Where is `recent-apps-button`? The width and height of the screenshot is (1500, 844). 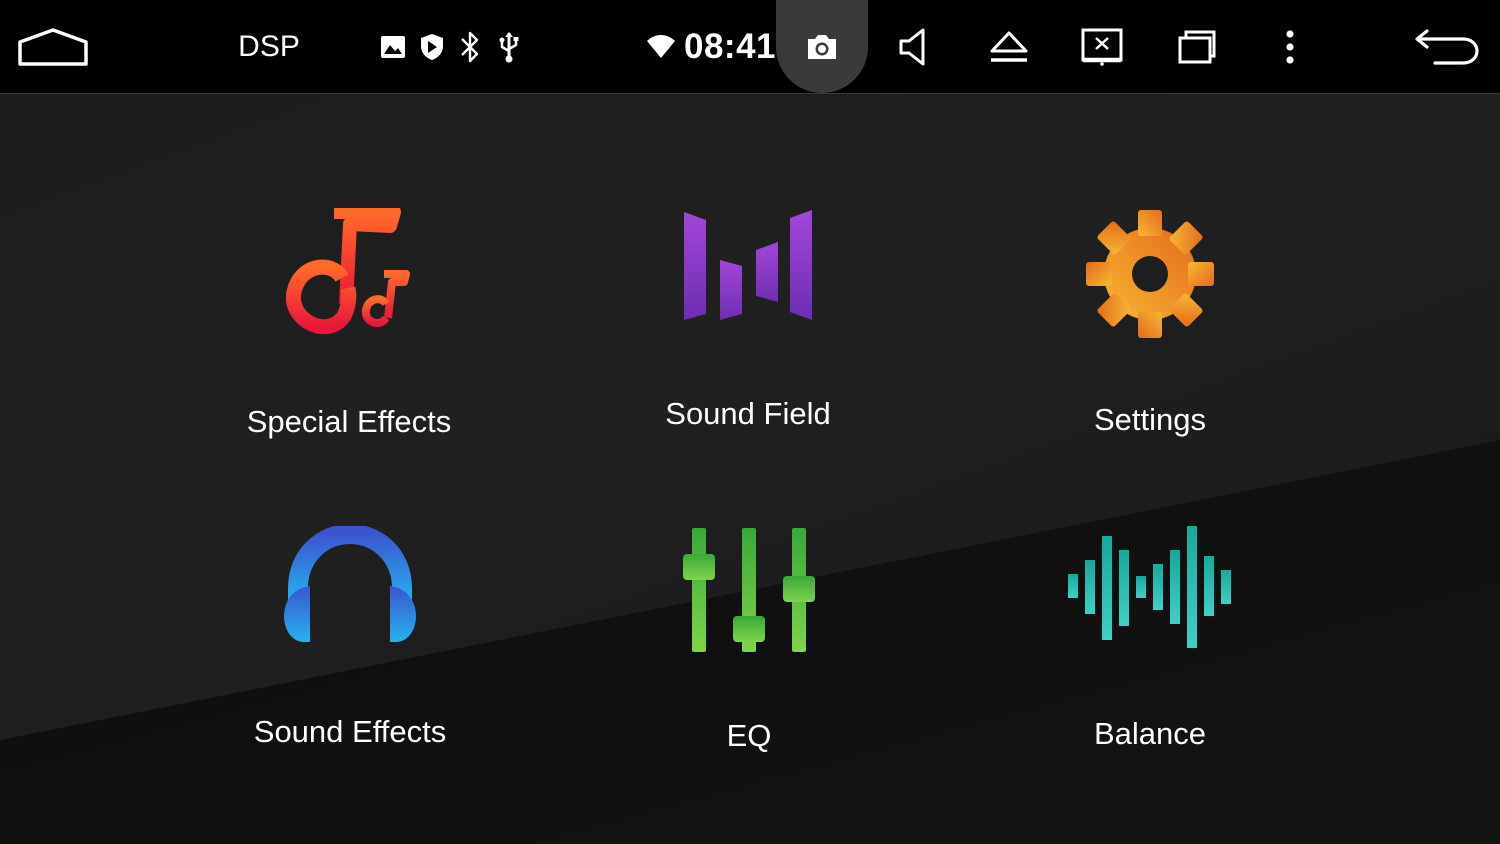
recent-apps-button is located at coordinates (1197, 46).